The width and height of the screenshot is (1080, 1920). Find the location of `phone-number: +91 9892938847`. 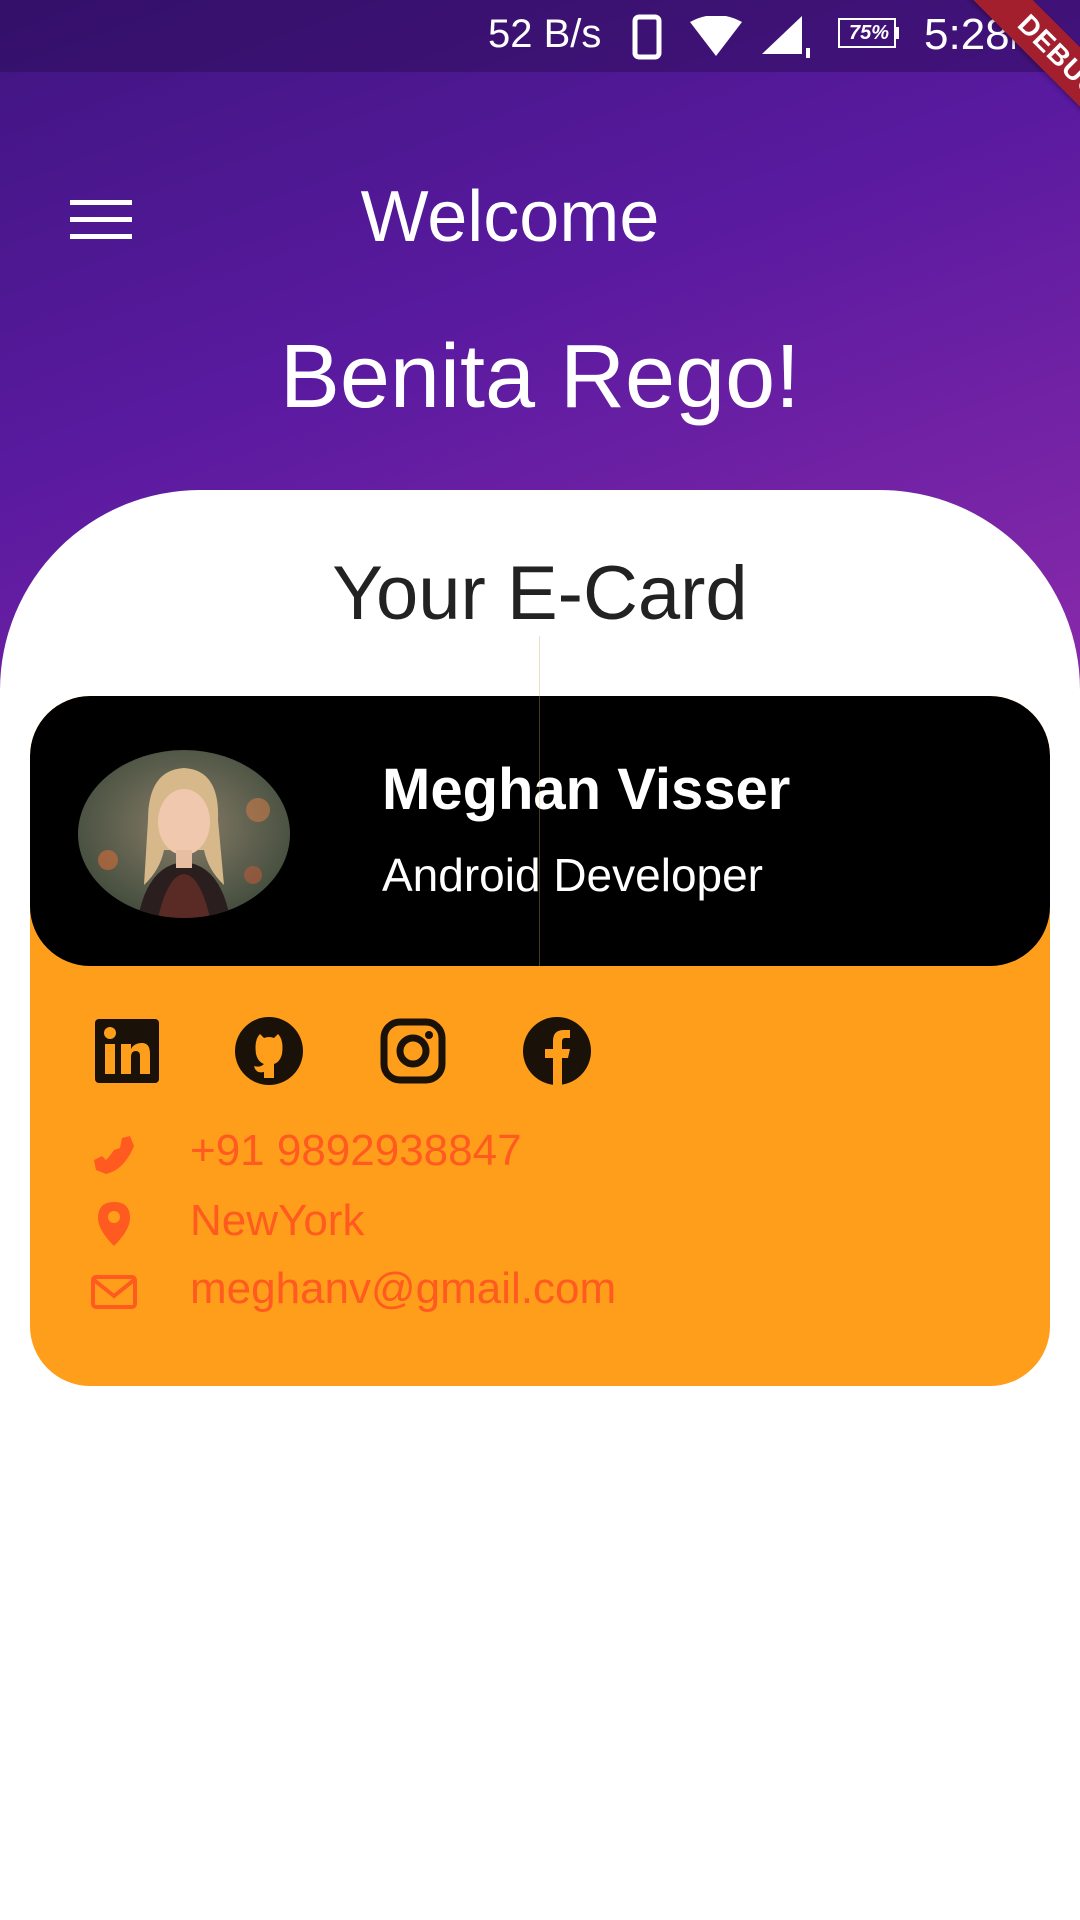

phone-number: +91 9892938847 is located at coordinates (356, 1150).